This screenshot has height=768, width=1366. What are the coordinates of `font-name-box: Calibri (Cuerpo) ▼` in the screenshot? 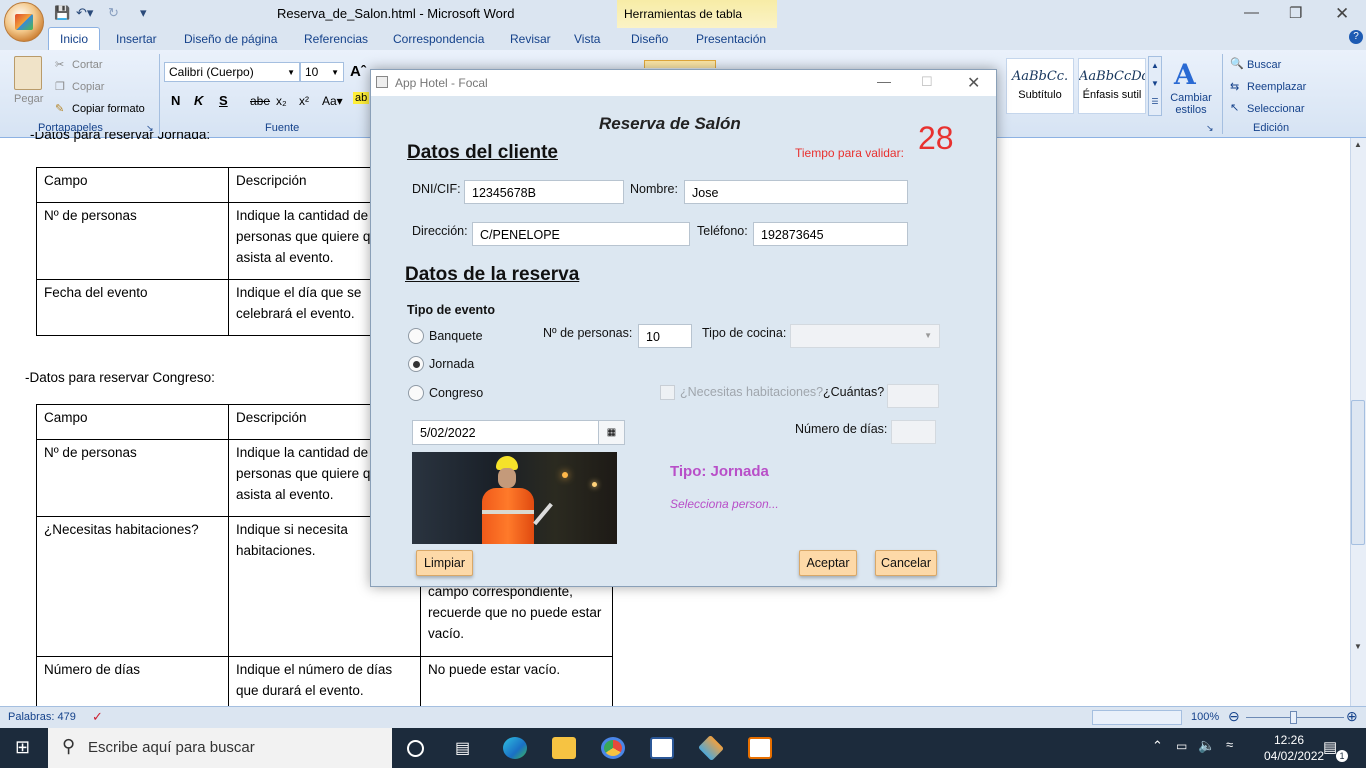 It's located at (232, 72).